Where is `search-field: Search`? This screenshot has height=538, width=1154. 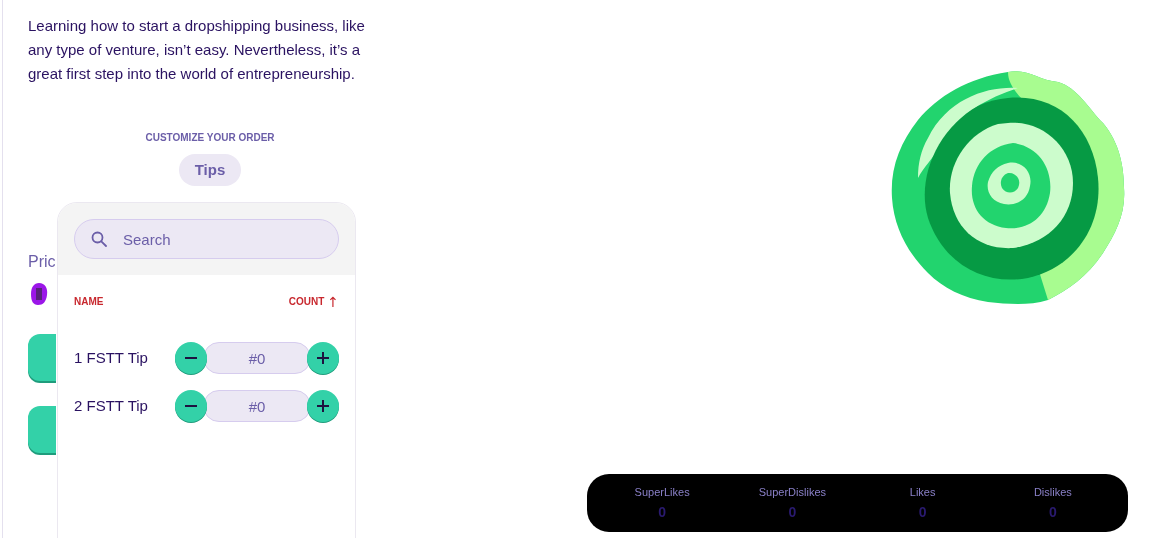 search-field: Search is located at coordinates (206, 239).